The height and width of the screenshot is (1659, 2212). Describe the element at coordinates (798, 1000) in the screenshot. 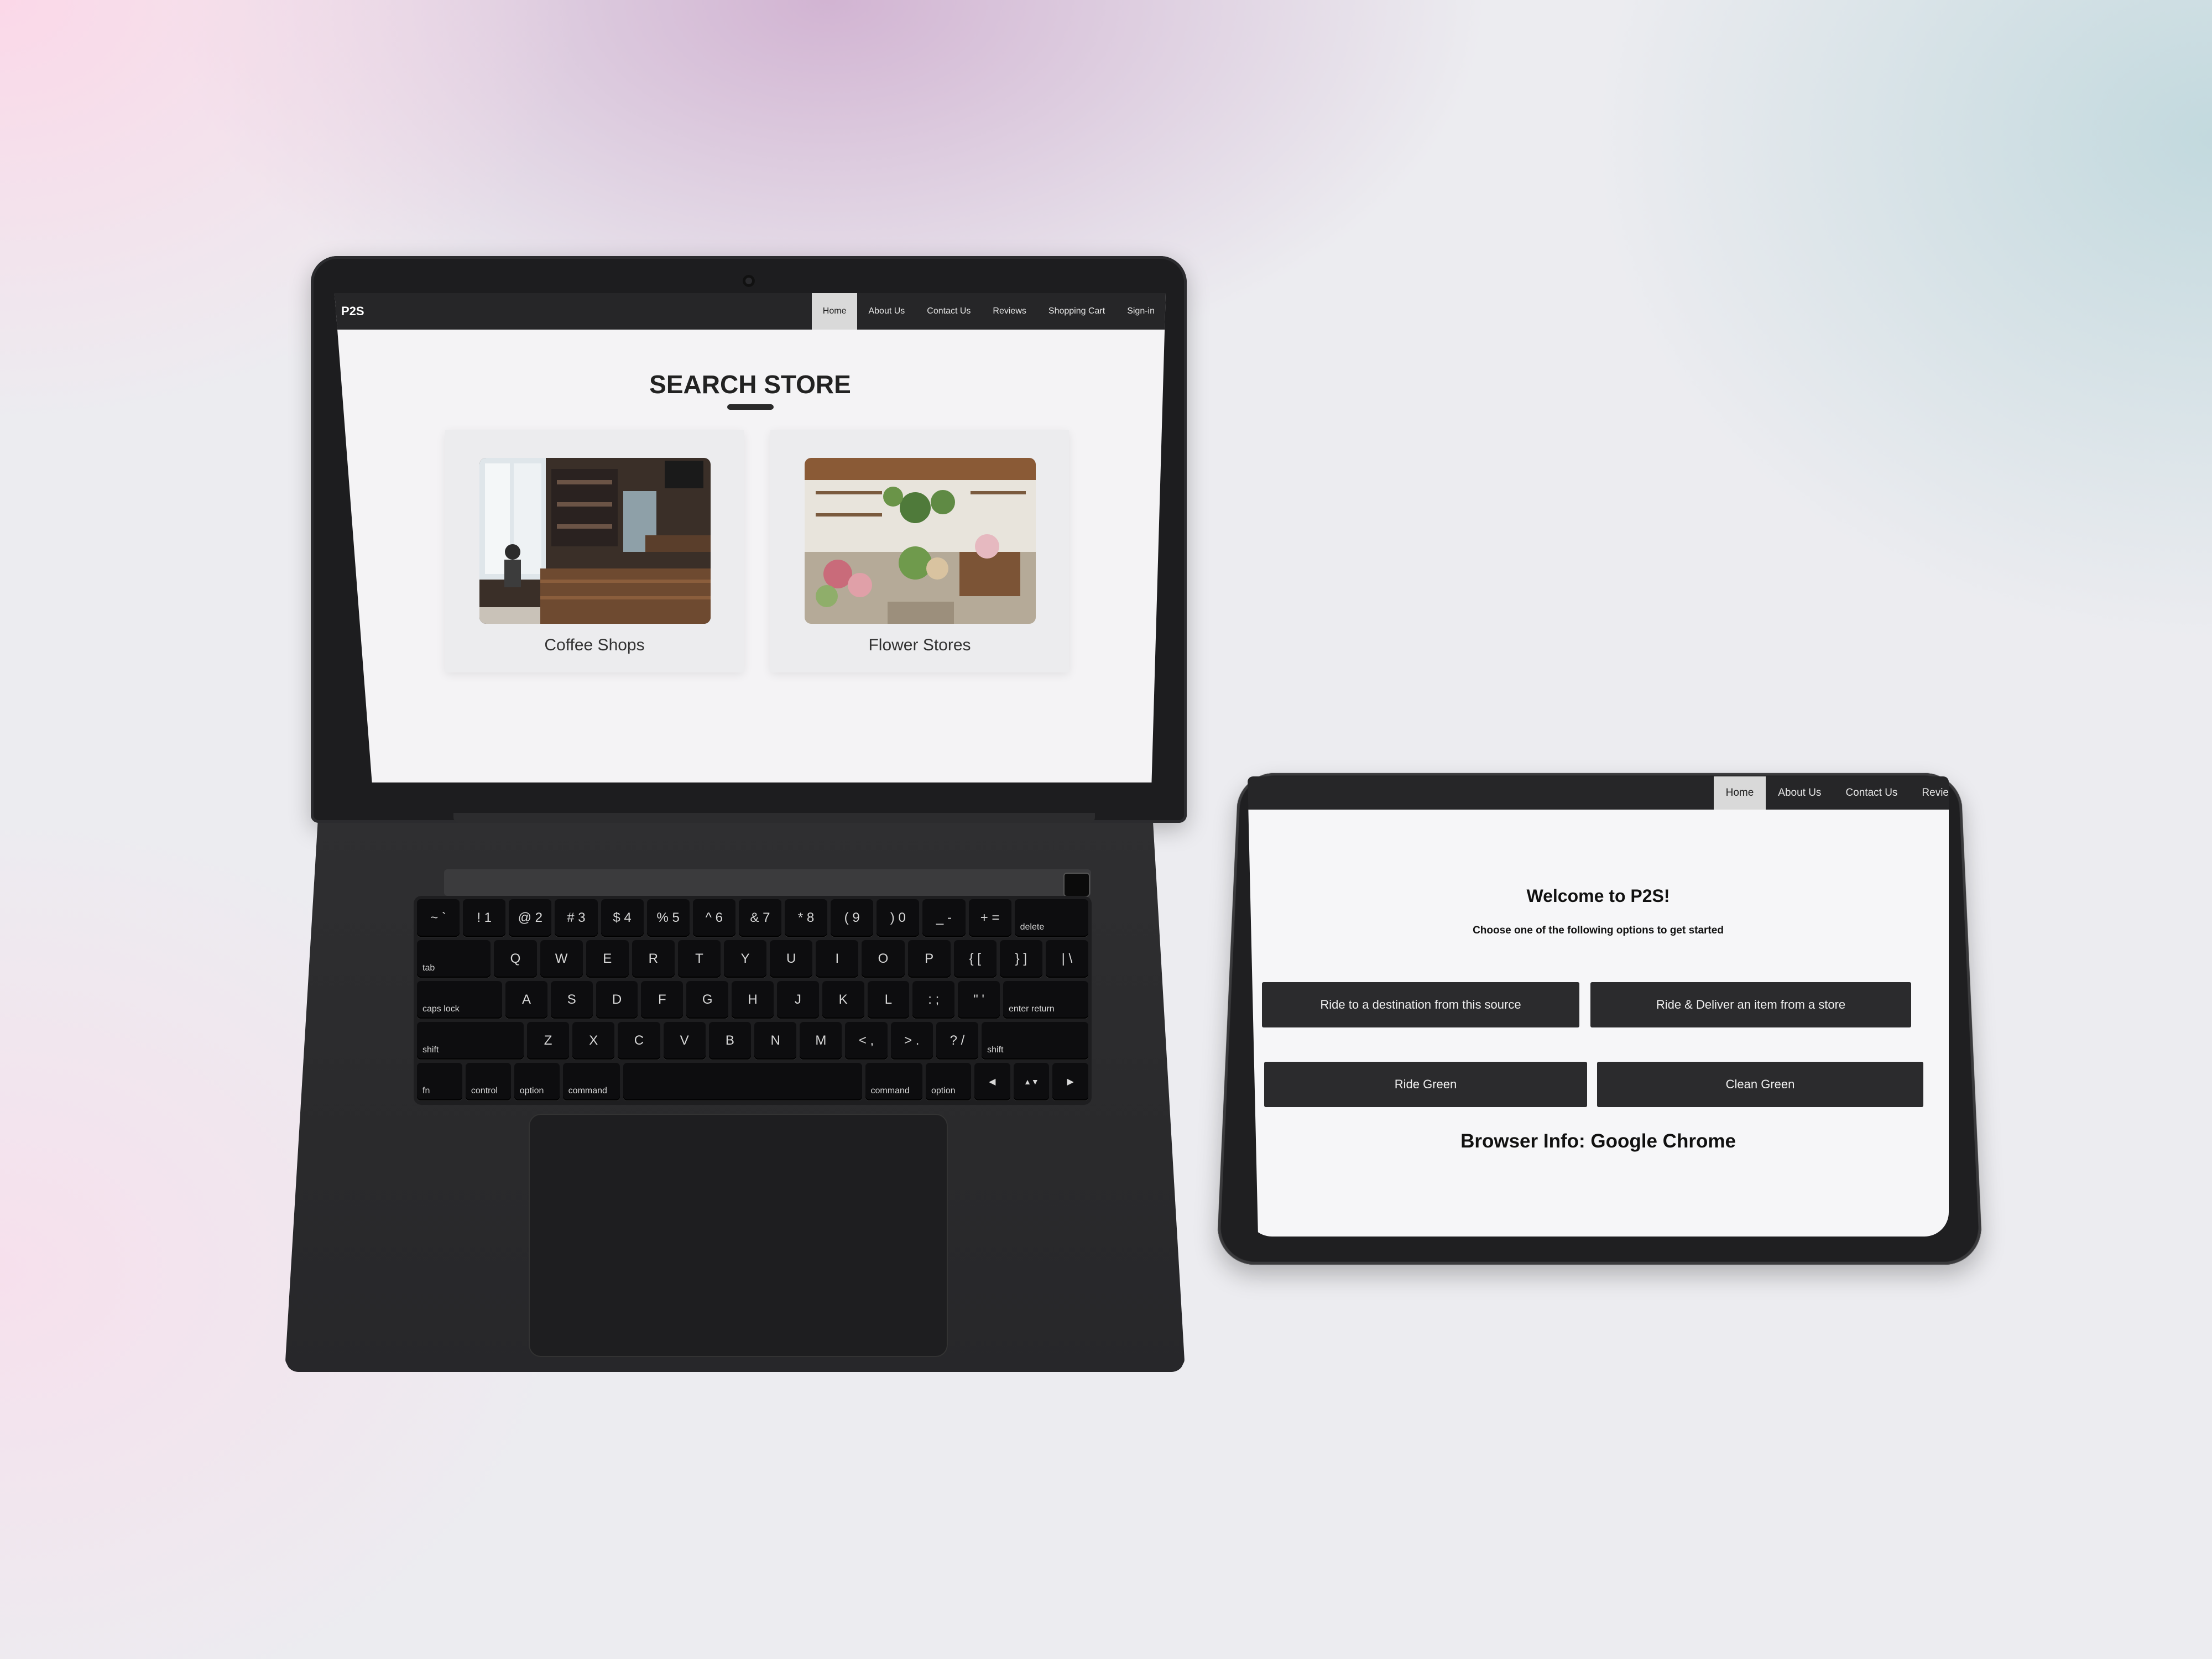

I see `key: J` at that location.